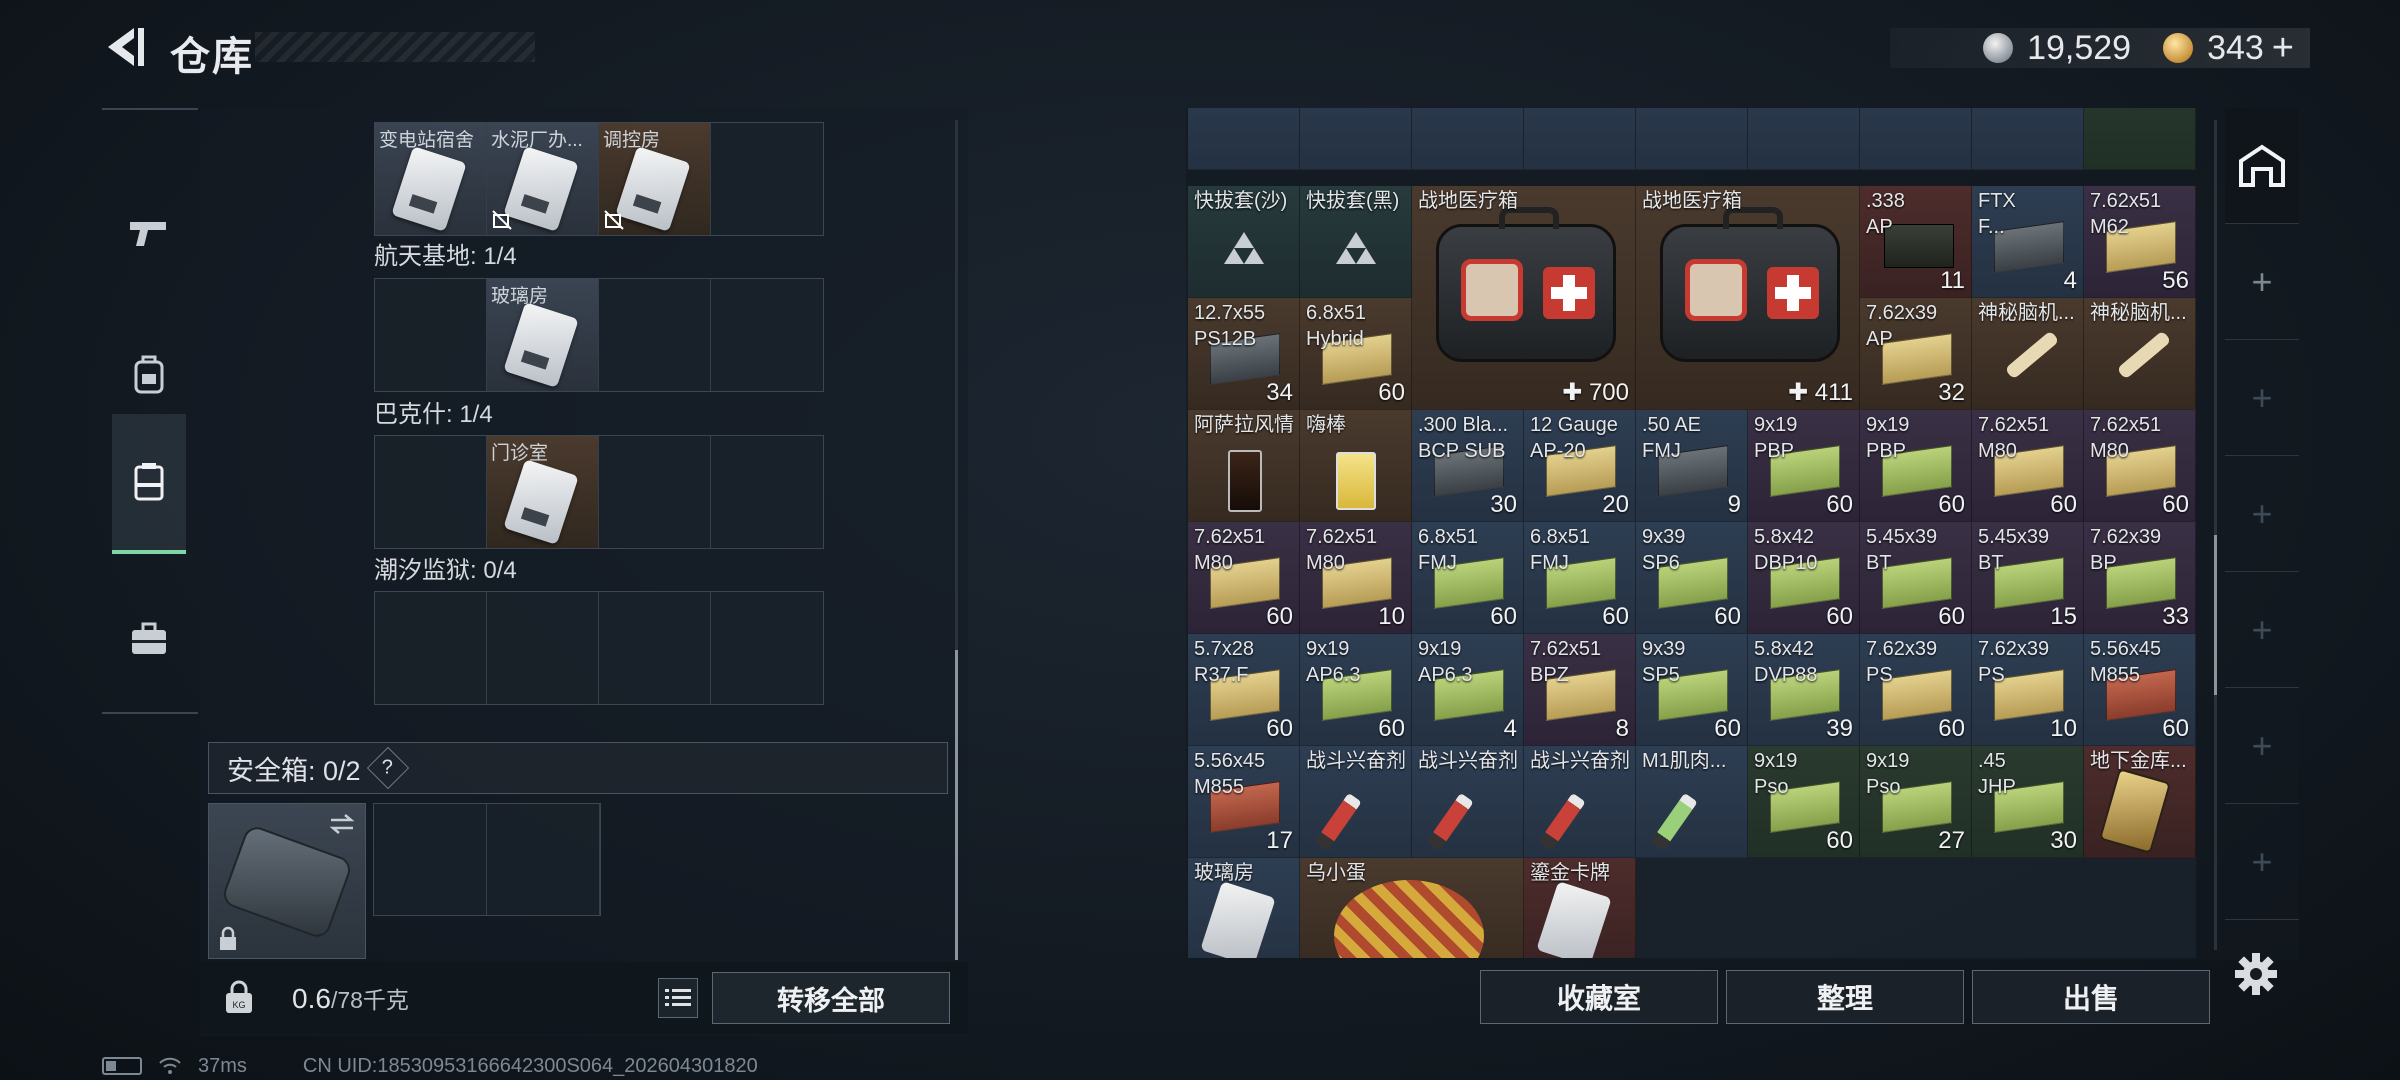 Image resolution: width=2400 pixels, height=1080 pixels. Describe the element at coordinates (1244, 466) in the screenshot. I see `inventory-item: 阿萨拉风情` at that location.